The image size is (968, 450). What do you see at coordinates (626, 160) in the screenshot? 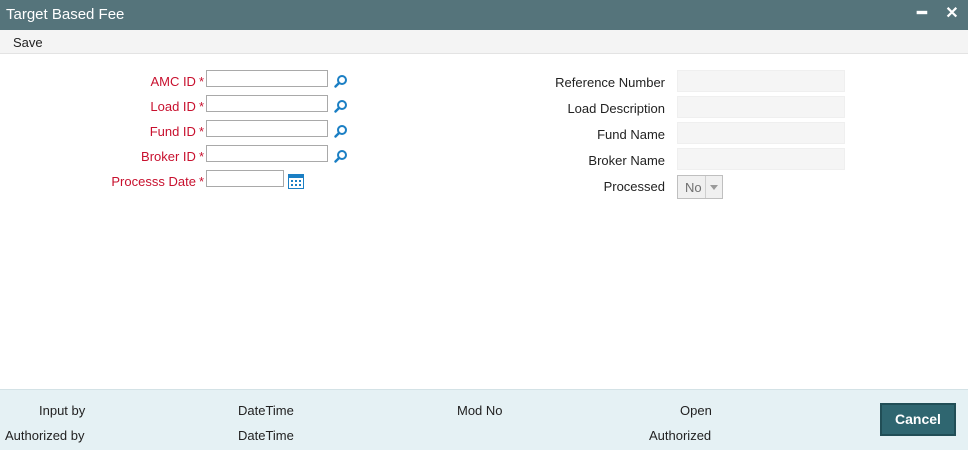
I see `broker-name-label: Broker Name` at bounding box center [626, 160].